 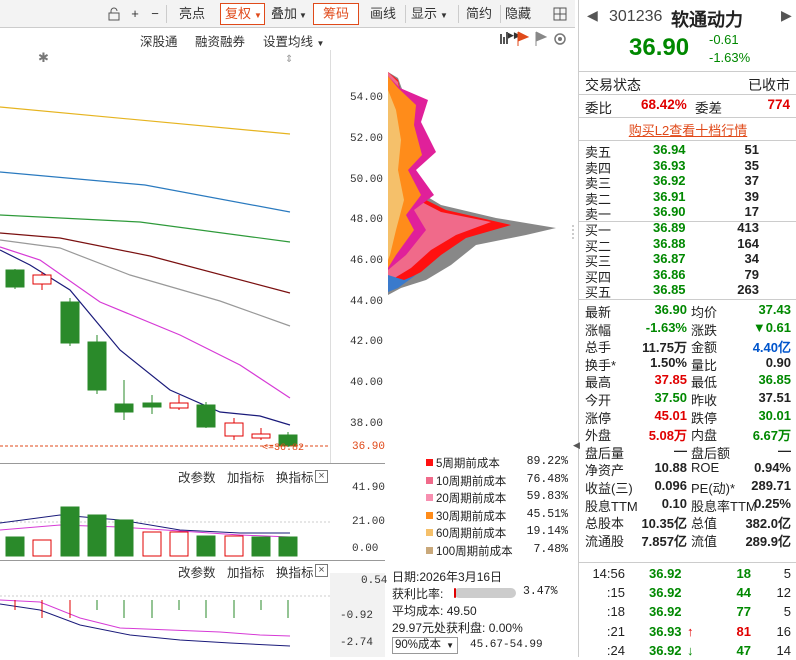 What do you see at coordinates (670, 309) in the screenshot?
I see `quote-value: 36.90` at bounding box center [670, 309].